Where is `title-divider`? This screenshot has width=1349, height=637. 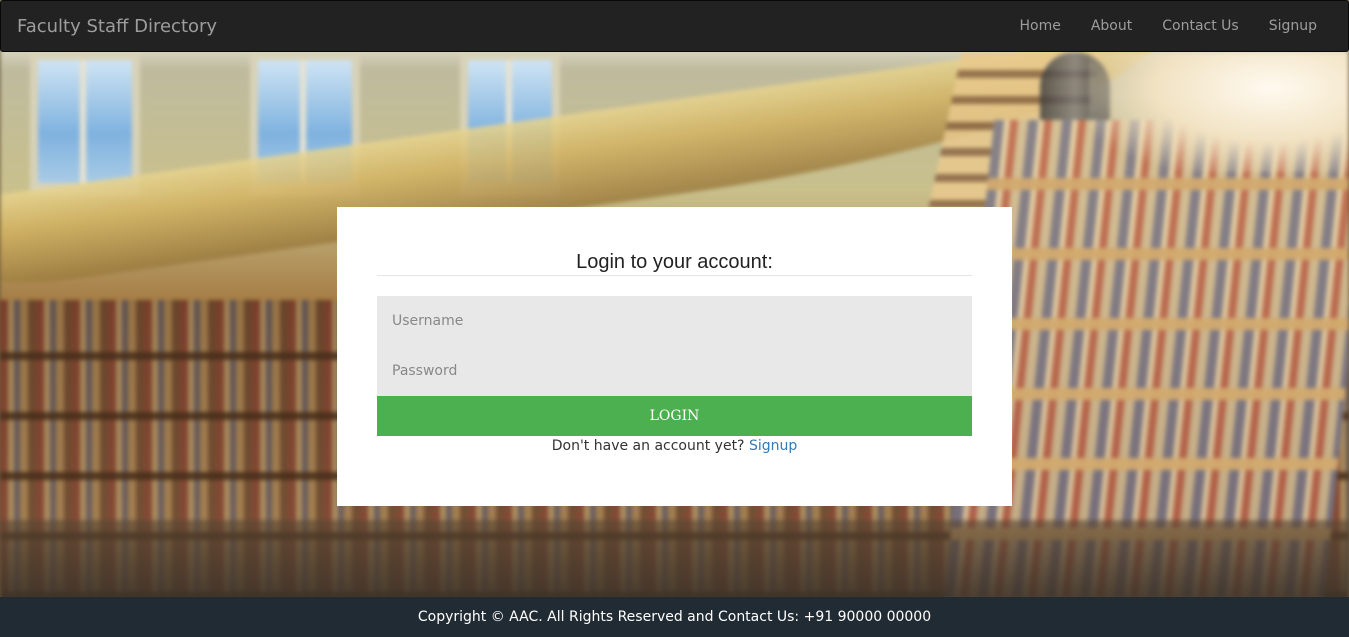 title-divider is located at coordinates (674, 275).